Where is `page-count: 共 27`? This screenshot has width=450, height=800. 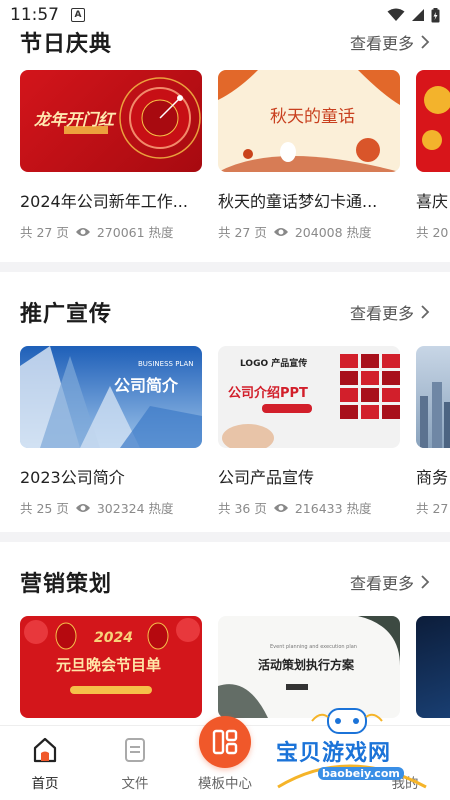 page-count: 共 27 is located at coordinates (432, 508).